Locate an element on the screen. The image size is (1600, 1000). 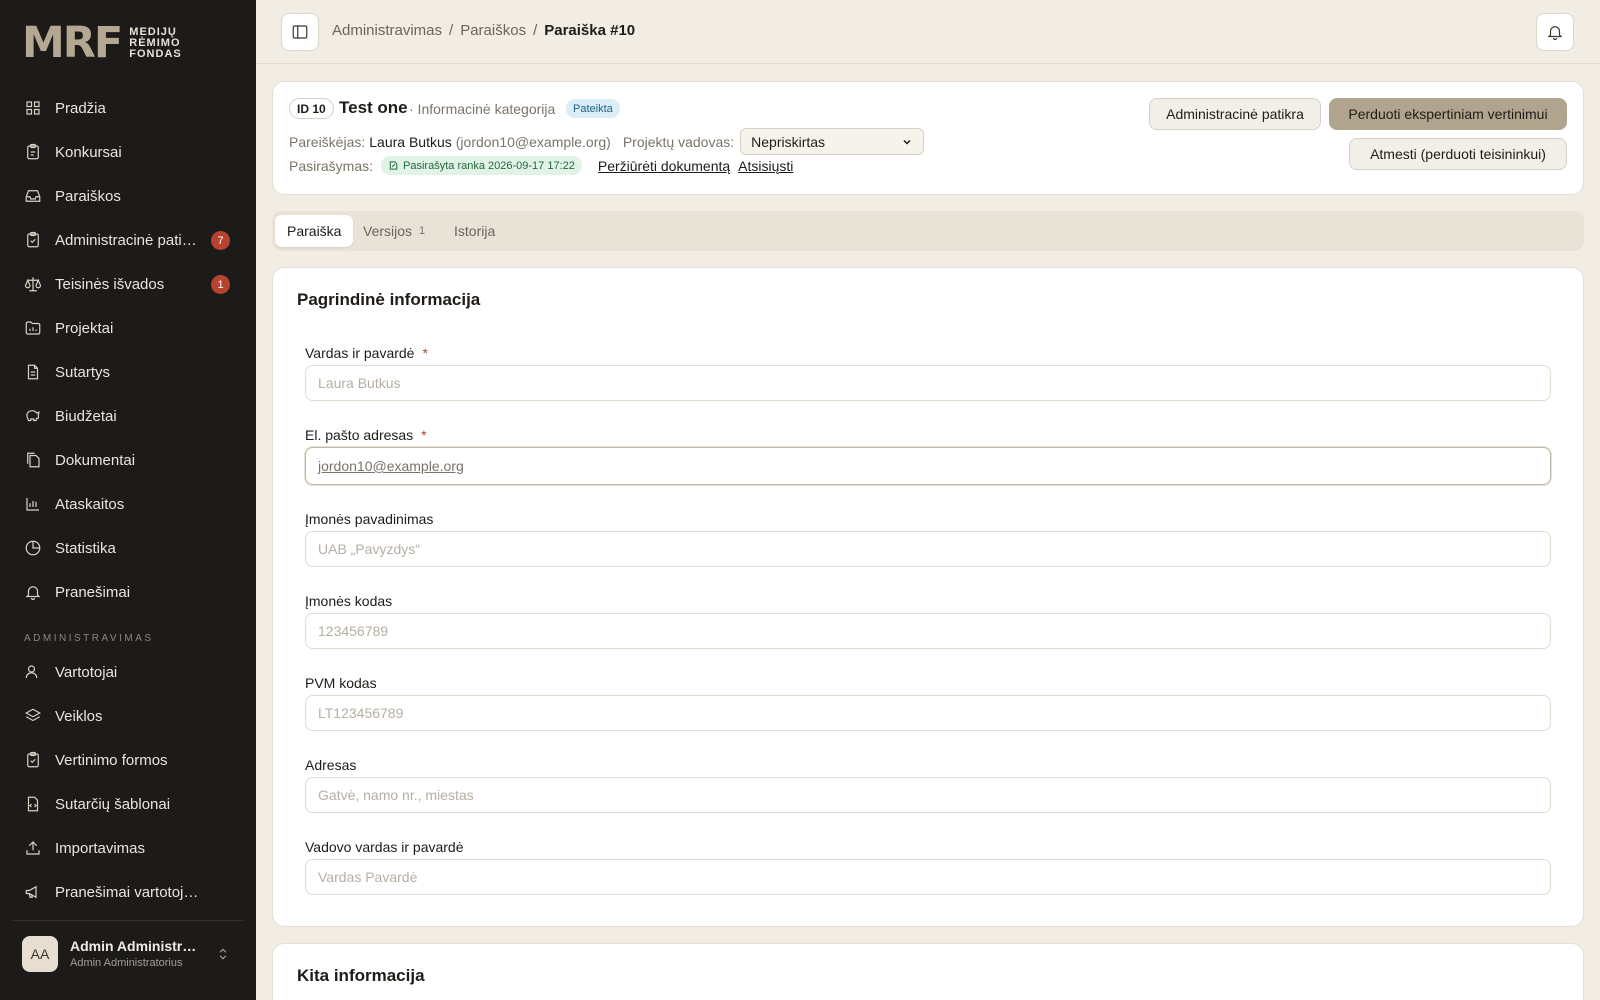
sidebar-item-pranesimai: Pranešimai is located at coordinates (128, 592).